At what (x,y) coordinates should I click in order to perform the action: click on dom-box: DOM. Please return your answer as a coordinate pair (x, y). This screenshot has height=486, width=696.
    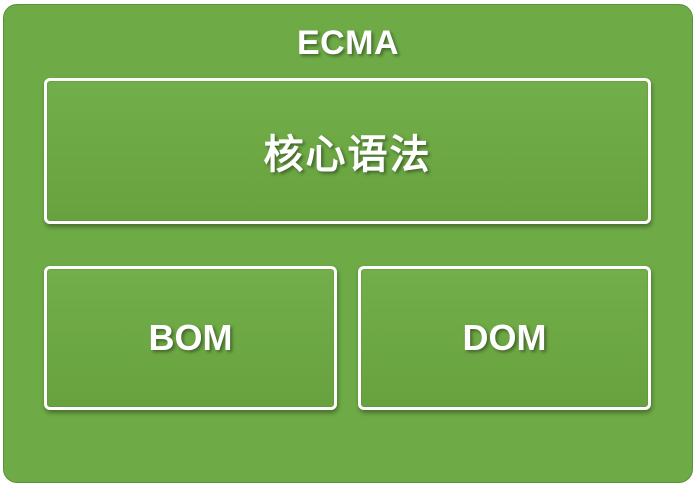
    Looking at the image, I should click on (504, 338).